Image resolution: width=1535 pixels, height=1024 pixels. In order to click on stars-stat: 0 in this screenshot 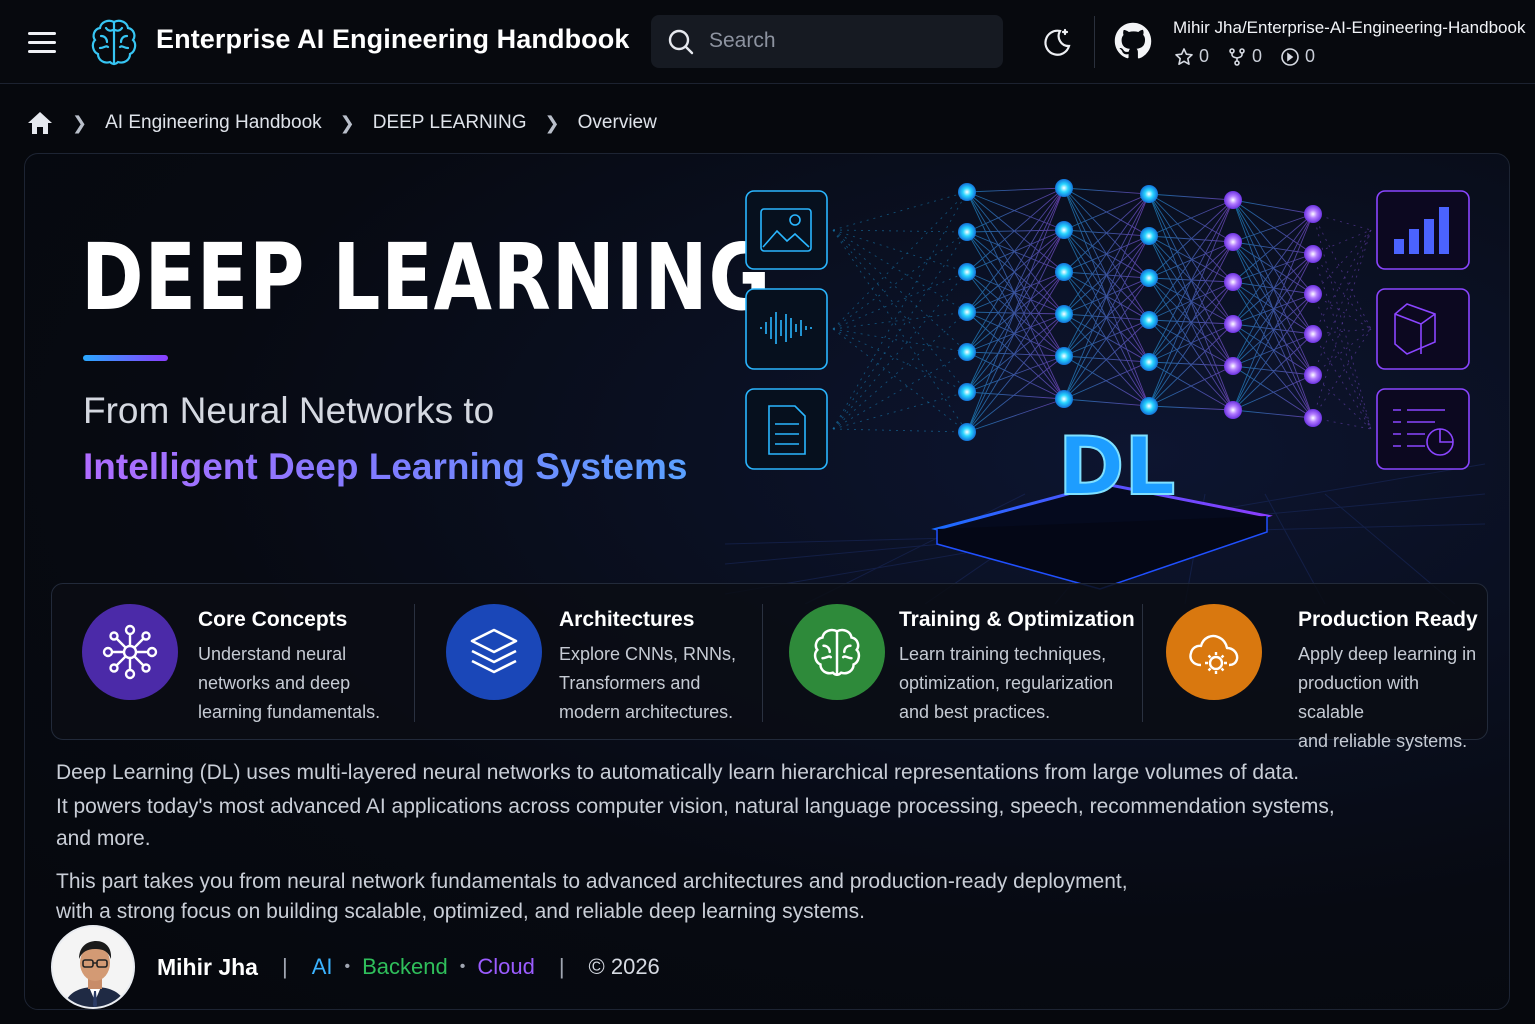, I will do `click(1191, 56)`.